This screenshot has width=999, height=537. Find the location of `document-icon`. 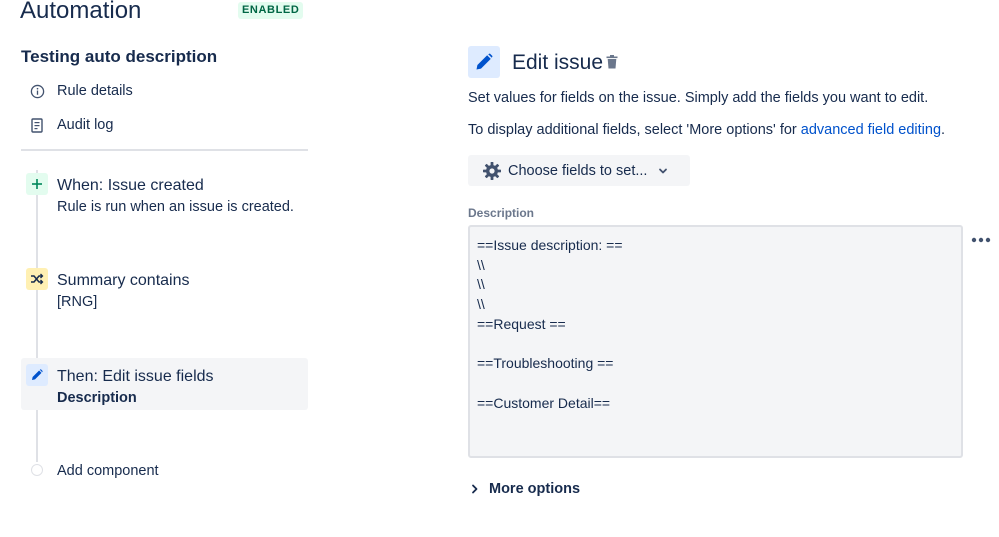

document-icon is located at coordinates (37, 125).